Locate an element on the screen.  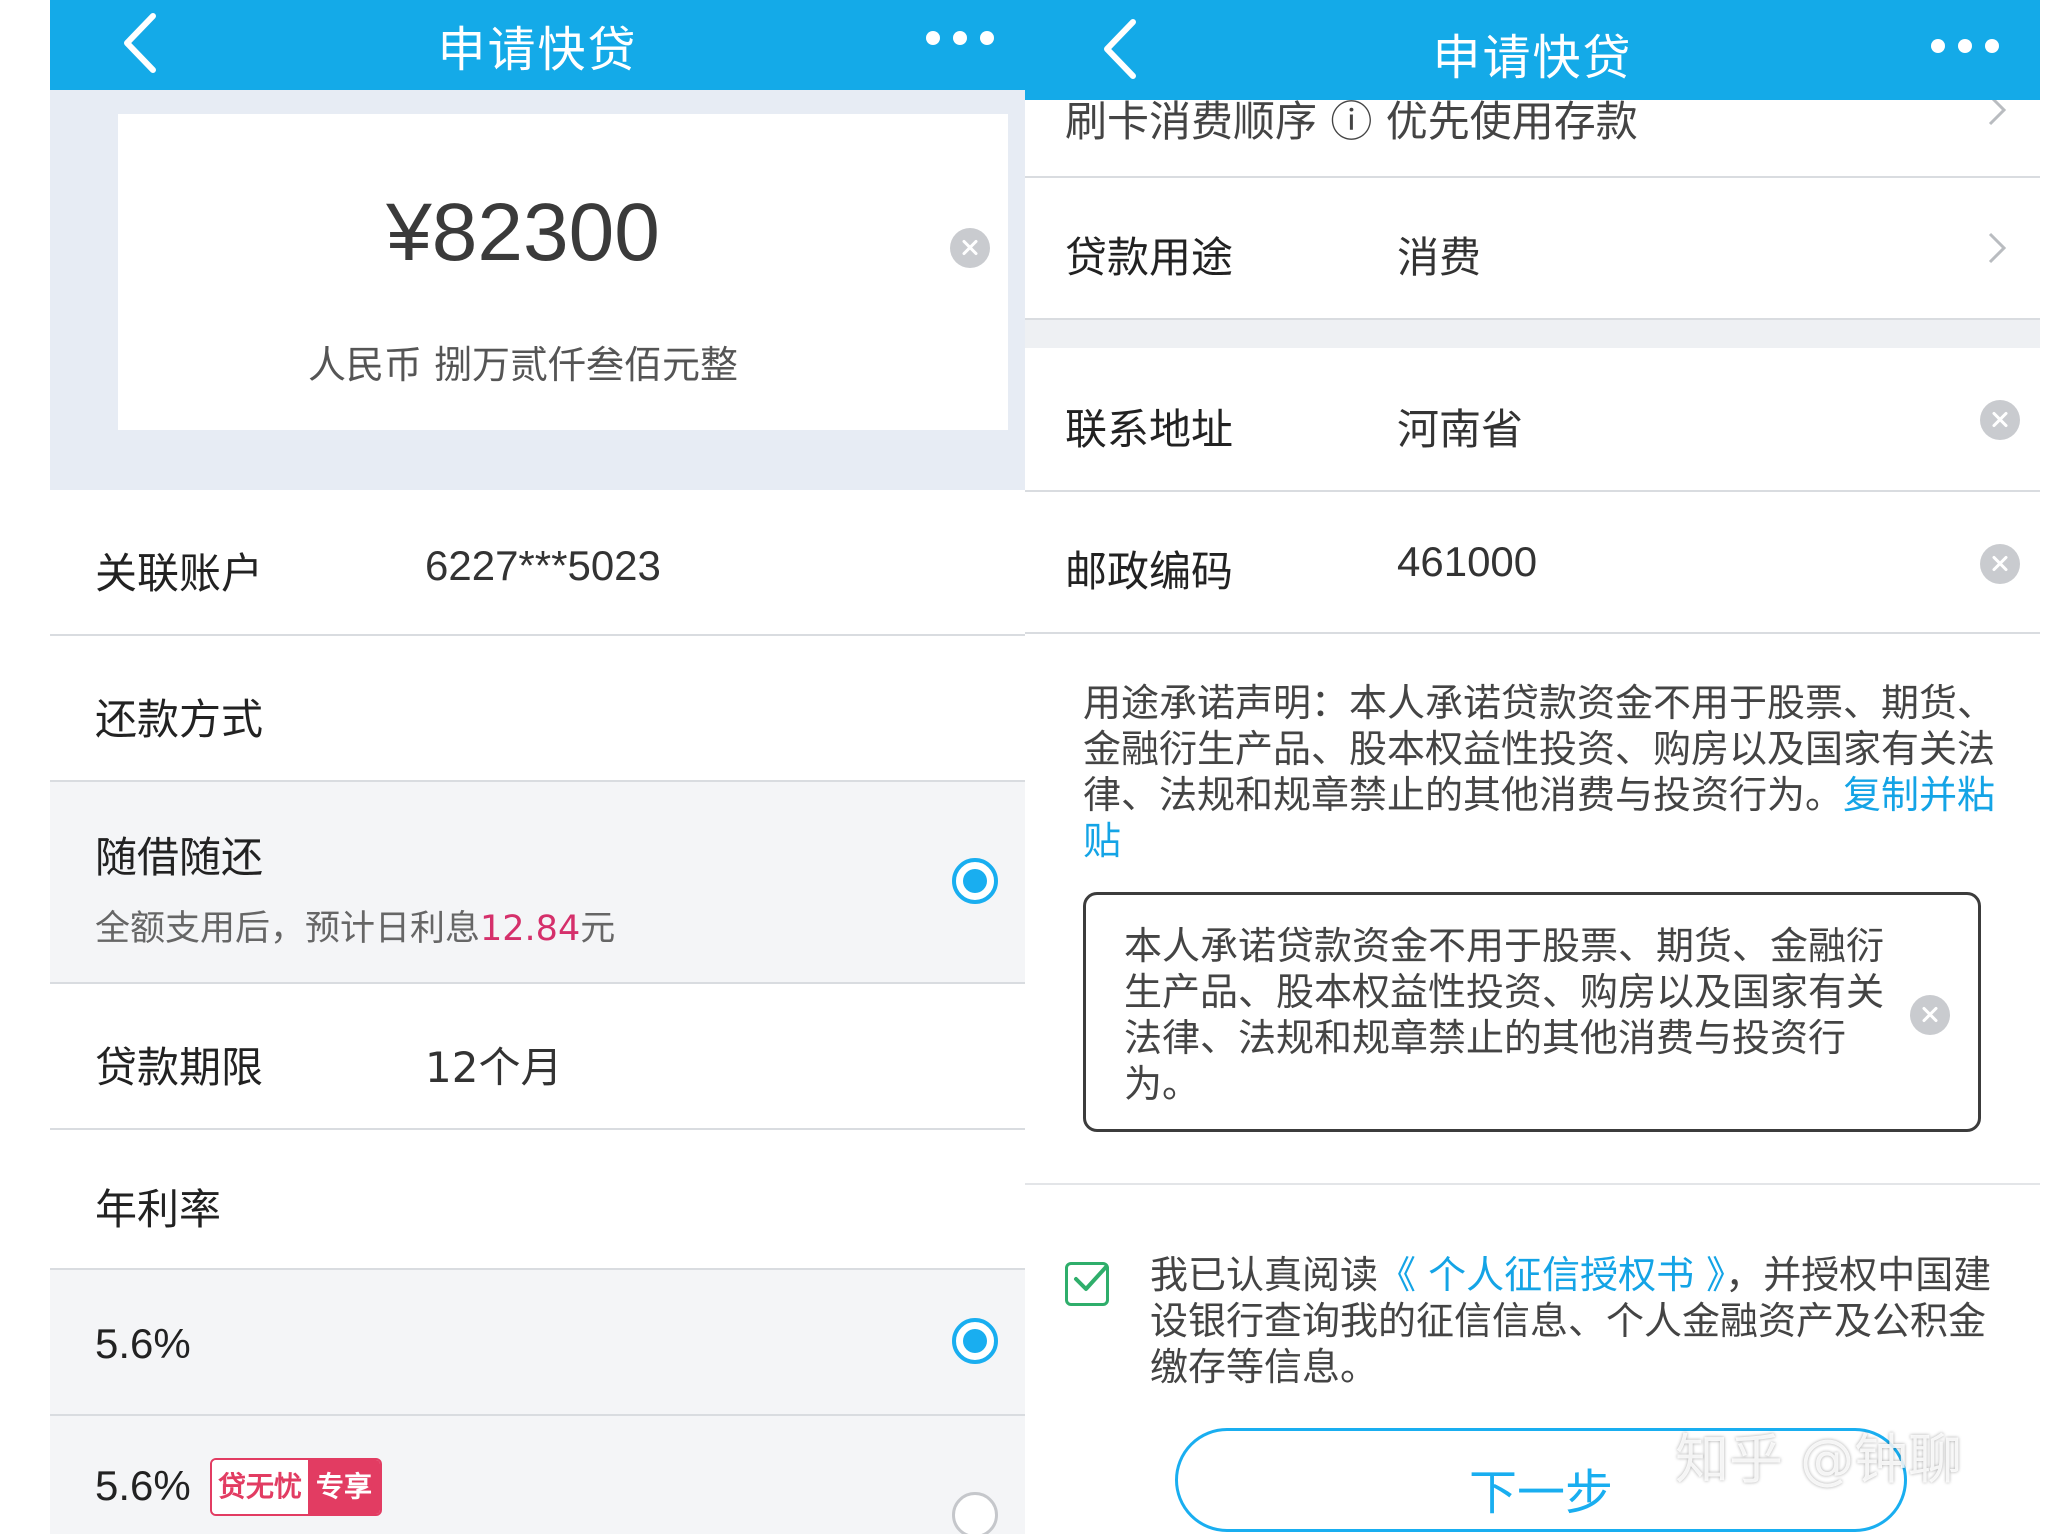
badge-right-text: 专享 is located at coordinates (344, 1487).